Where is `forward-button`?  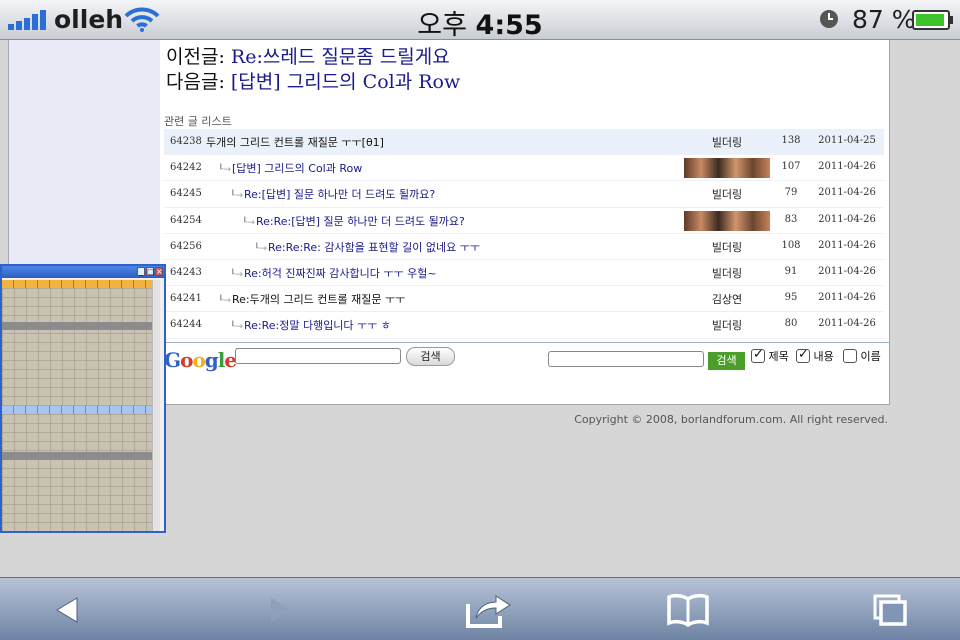 forward-button is located at coordinates (280, 610).